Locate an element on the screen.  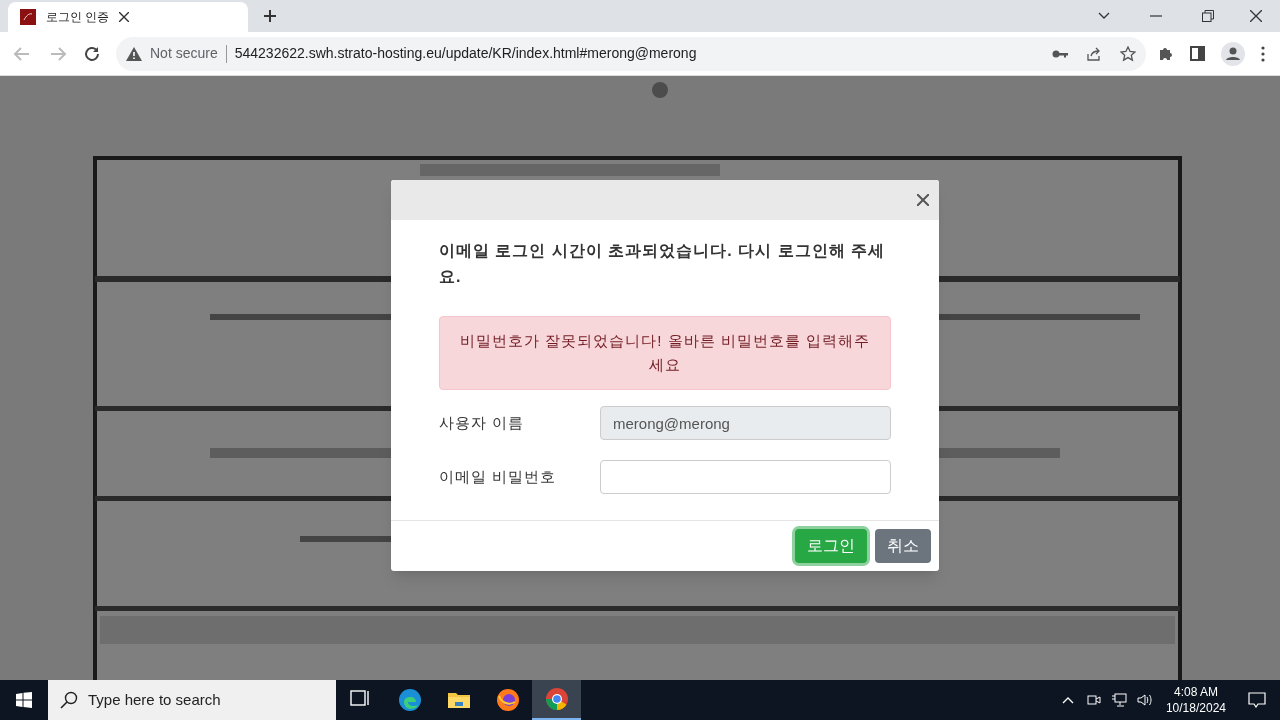
camera-icon is located at coordinates (1093, 700).